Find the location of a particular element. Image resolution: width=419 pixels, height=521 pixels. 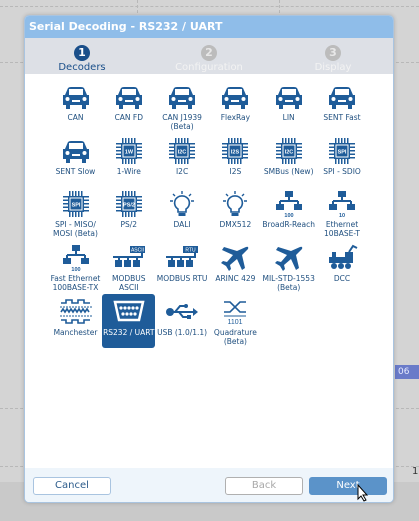

decoder-dali: DALI is located at coordinates (182, 213).